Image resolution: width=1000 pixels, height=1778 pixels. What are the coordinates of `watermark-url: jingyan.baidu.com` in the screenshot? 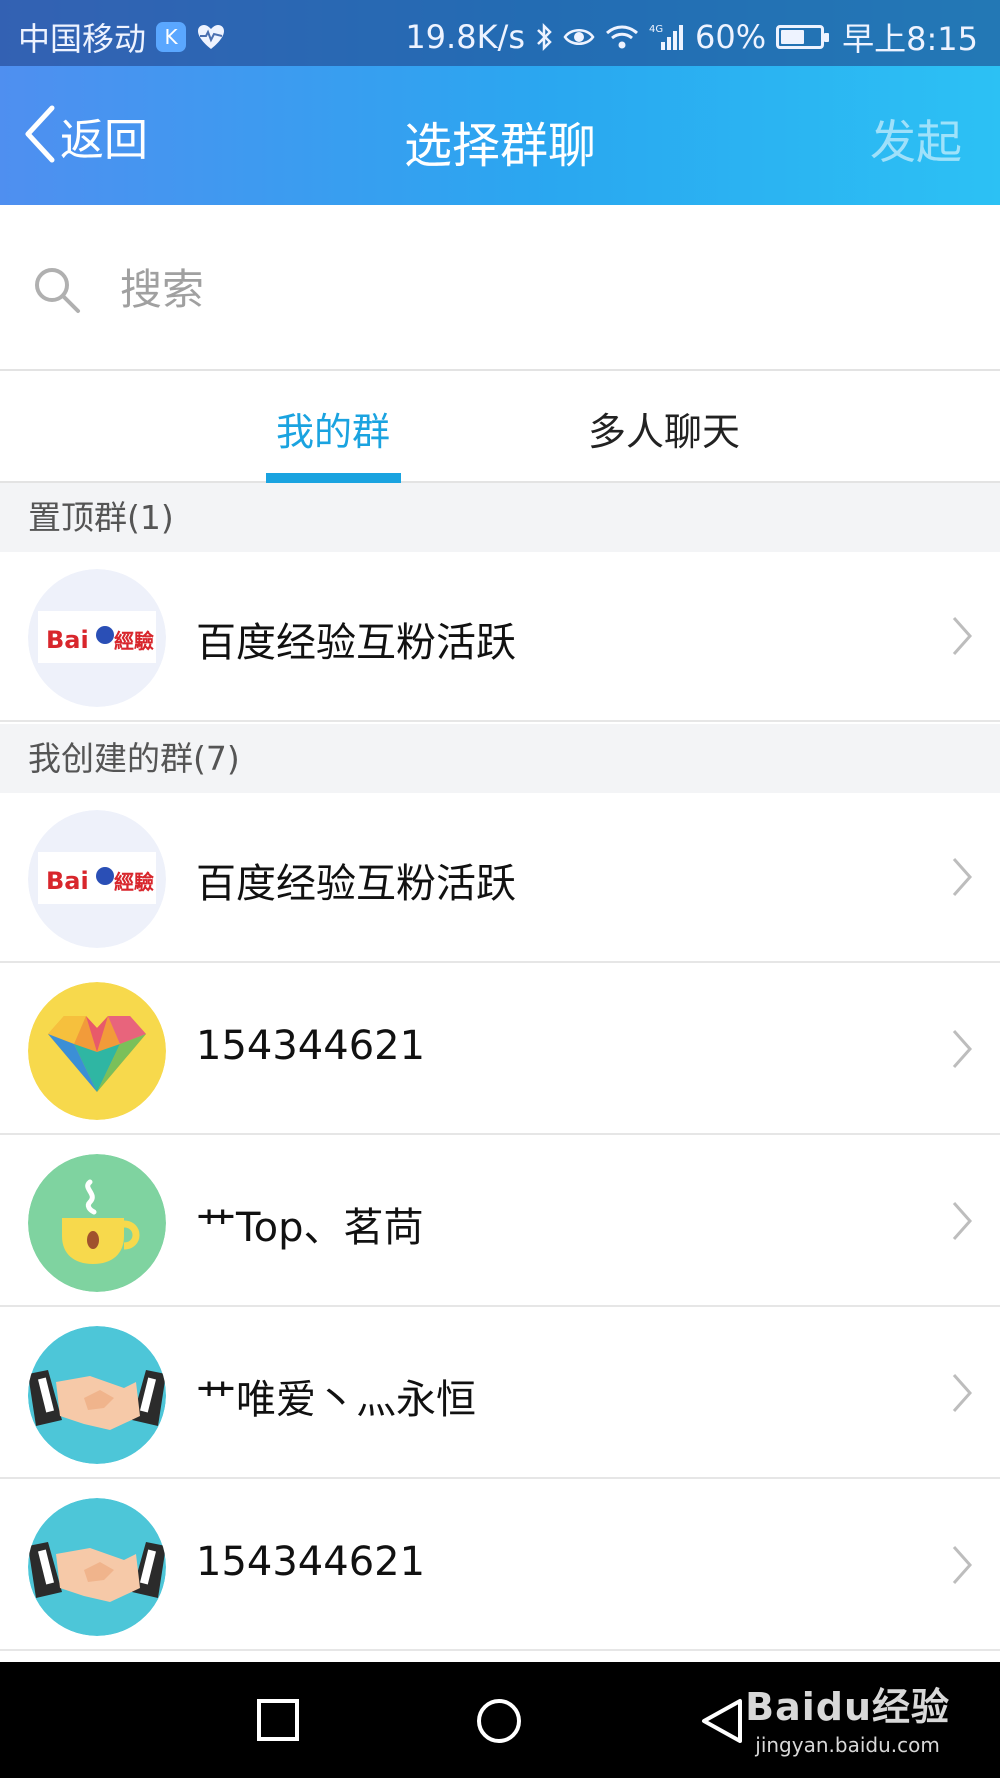 It's located at (847, 1745).